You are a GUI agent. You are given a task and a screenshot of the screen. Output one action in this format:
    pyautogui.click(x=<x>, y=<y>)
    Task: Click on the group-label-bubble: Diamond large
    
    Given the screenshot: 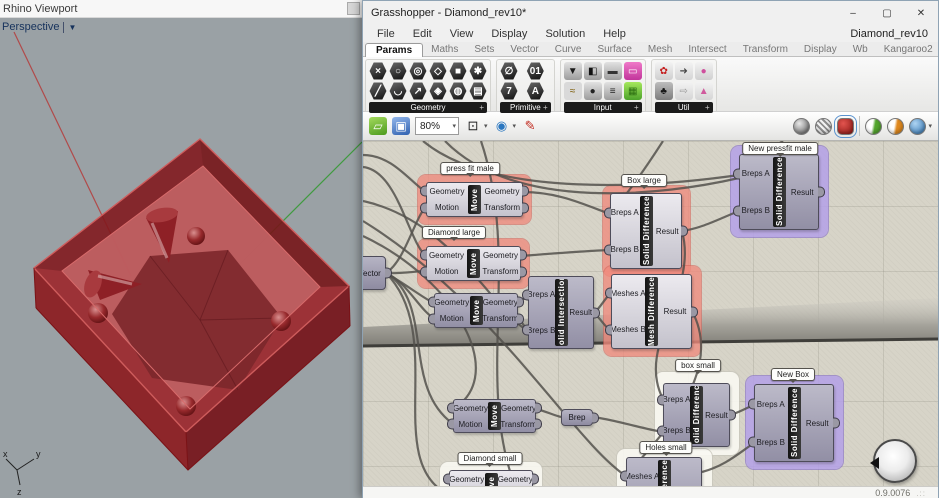 What is the action you would take?
    pyautogui.click(x=454, y=232)
    